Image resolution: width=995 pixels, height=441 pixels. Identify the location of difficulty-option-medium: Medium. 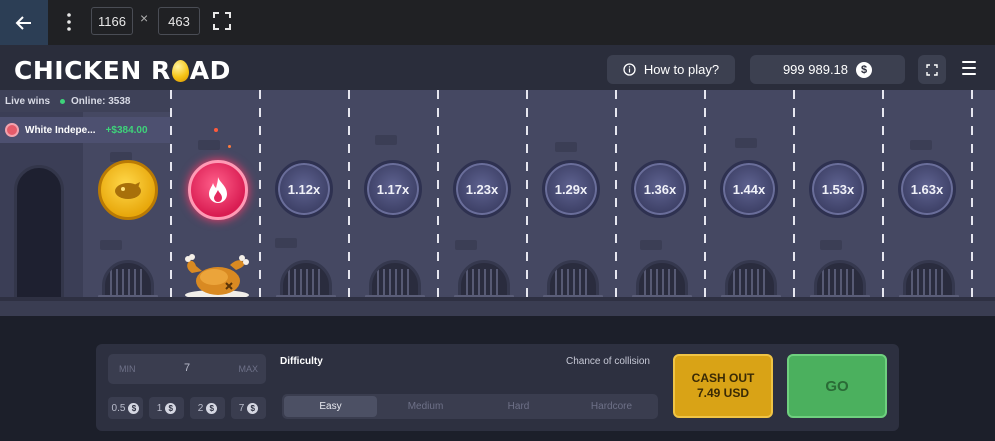
(425, 406).